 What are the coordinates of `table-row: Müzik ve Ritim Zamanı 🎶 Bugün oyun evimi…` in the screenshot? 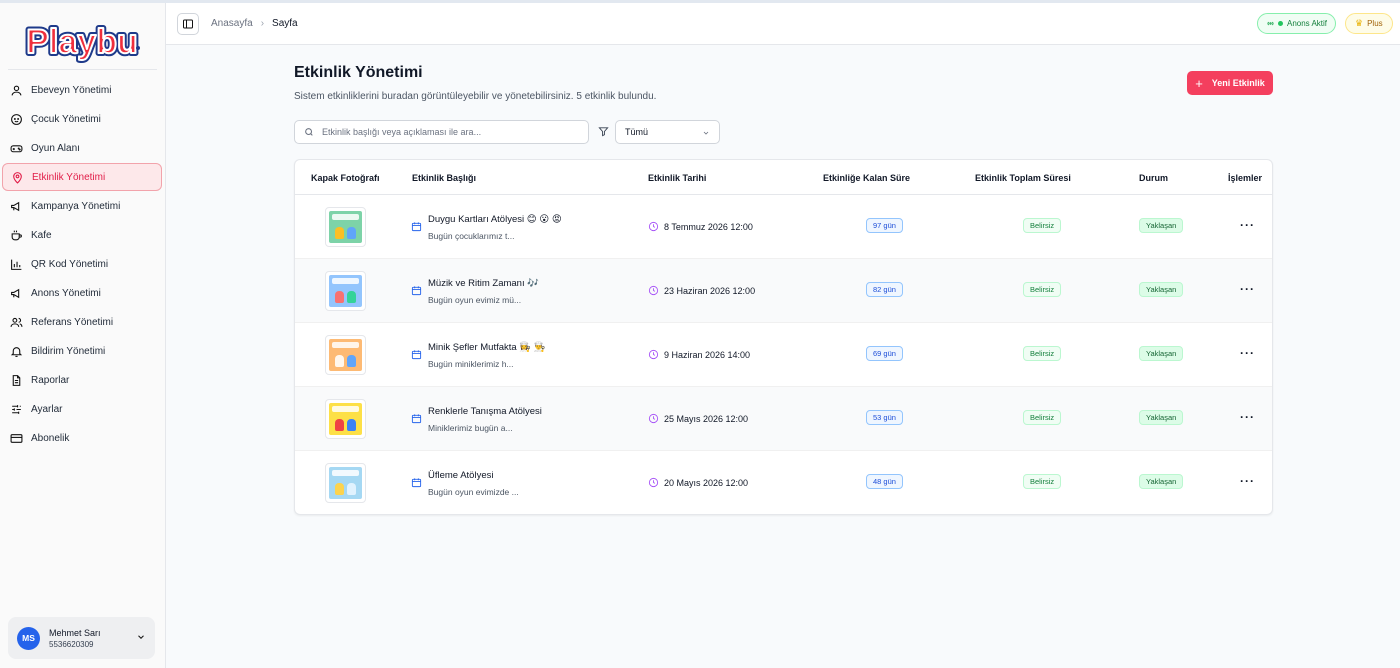 It's located at (783, 291).